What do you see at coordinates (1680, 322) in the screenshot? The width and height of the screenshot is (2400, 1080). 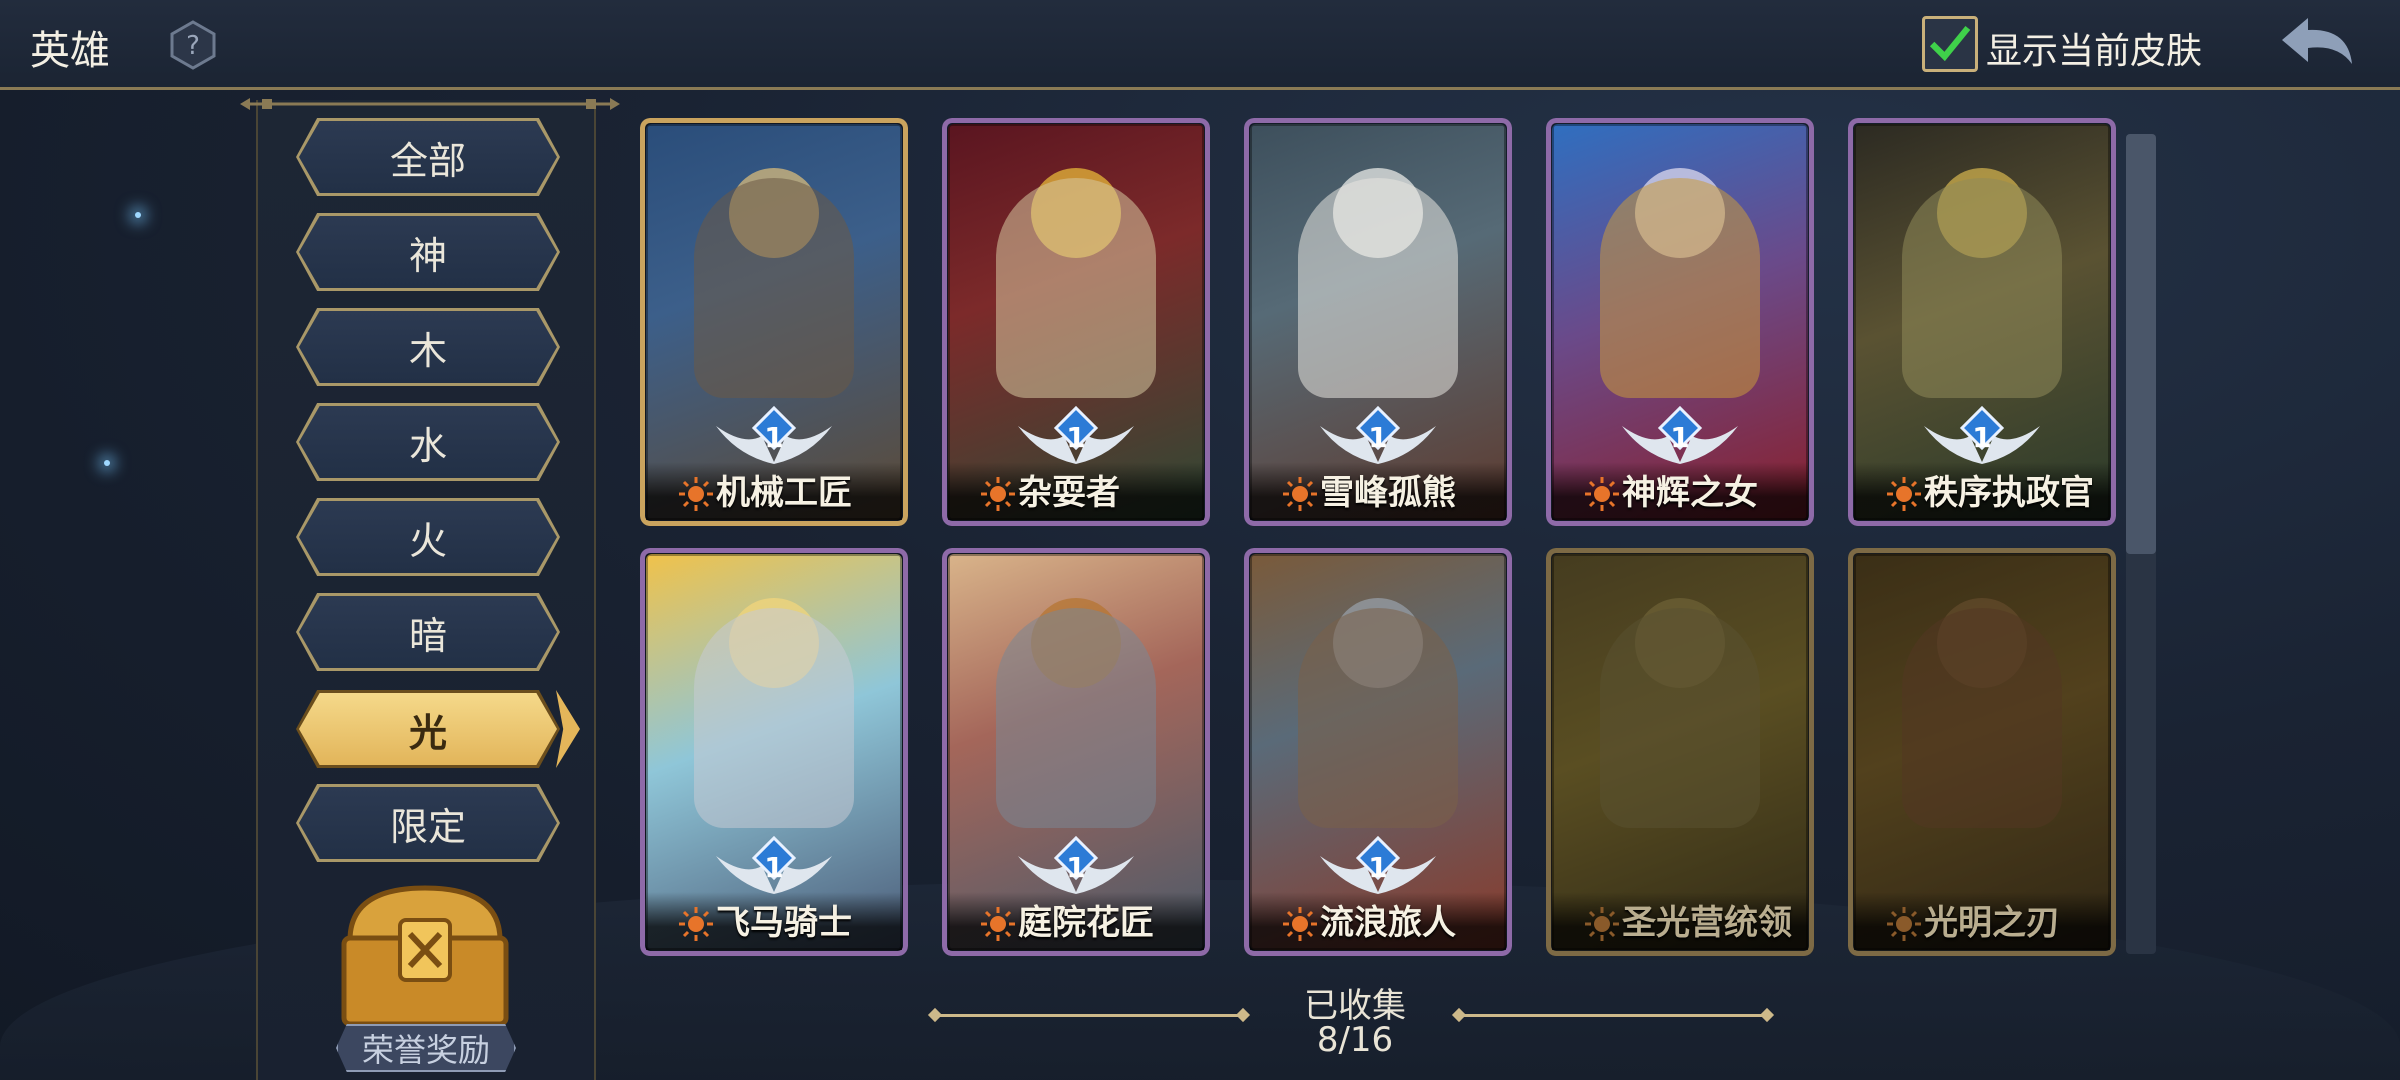 I see `hero-card: 1 神辉之女` at bounding box center [1680, 322].